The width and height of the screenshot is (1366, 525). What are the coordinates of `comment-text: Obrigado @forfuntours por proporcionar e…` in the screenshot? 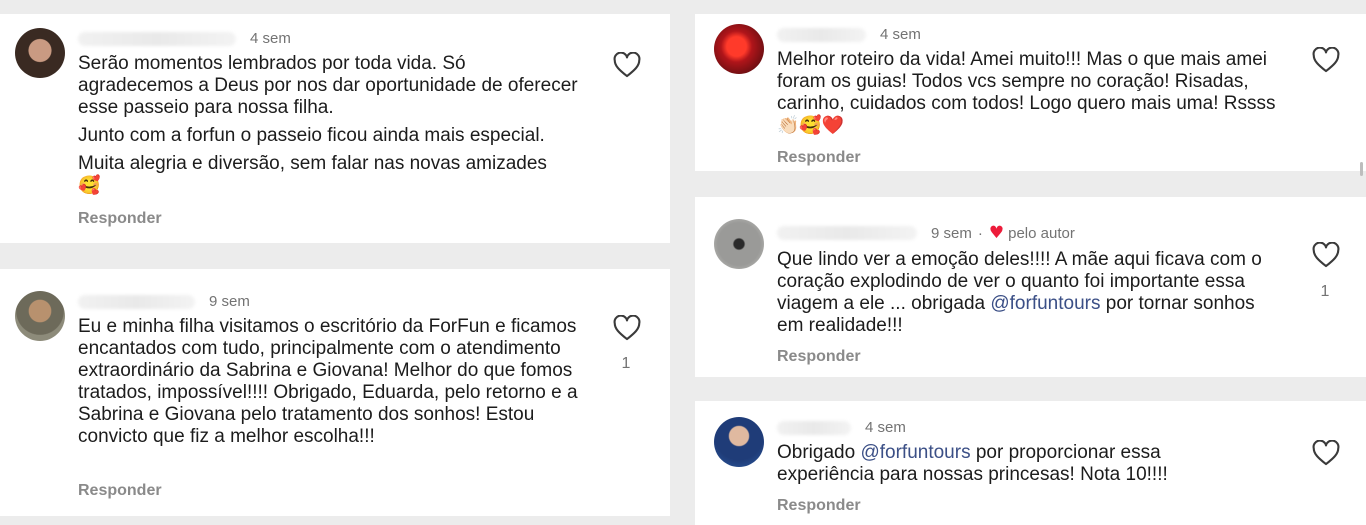 It's located at (997, 464).